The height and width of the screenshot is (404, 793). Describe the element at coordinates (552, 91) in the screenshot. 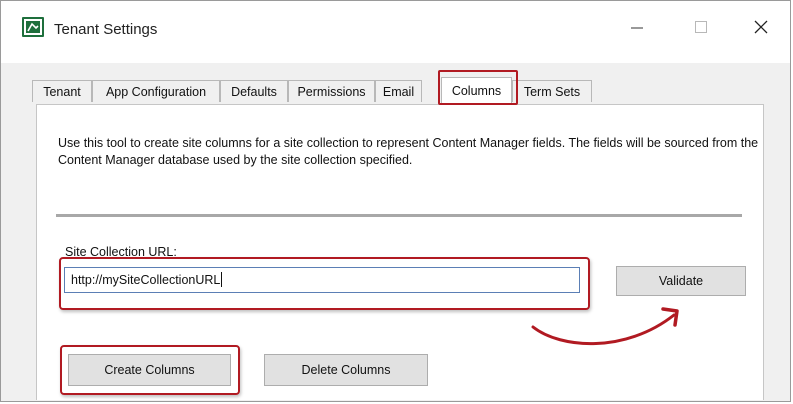

I see `tab-term-sets: Term Sets` at that location.